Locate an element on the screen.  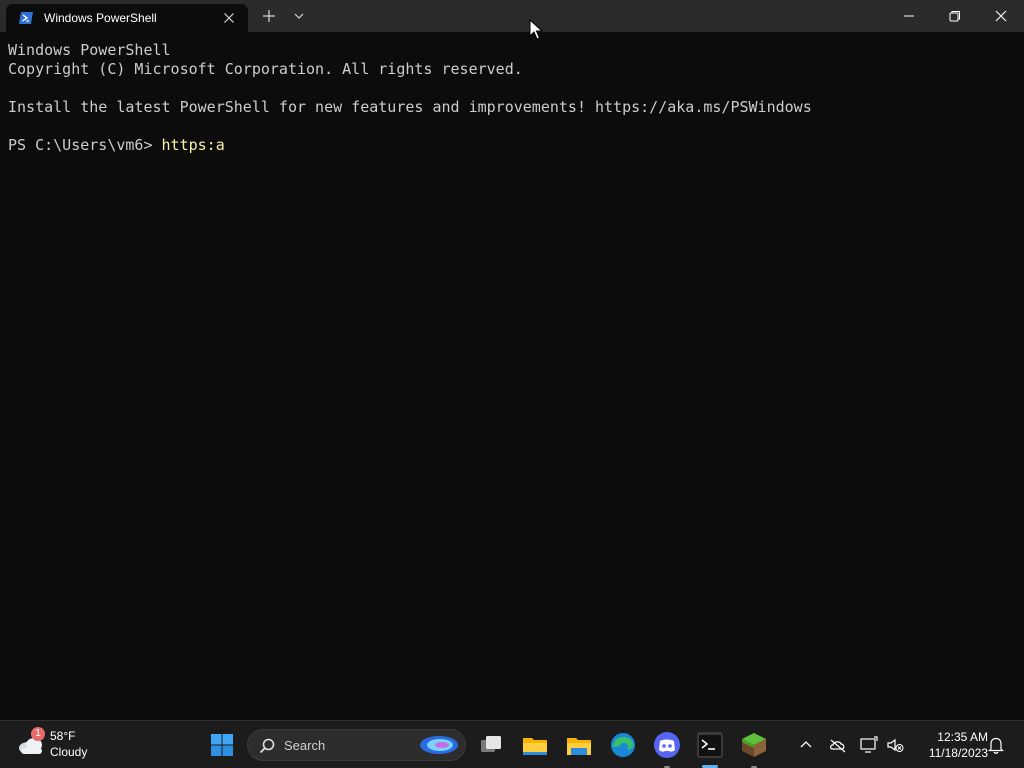
start-icon is located at coordinates (222, 745).